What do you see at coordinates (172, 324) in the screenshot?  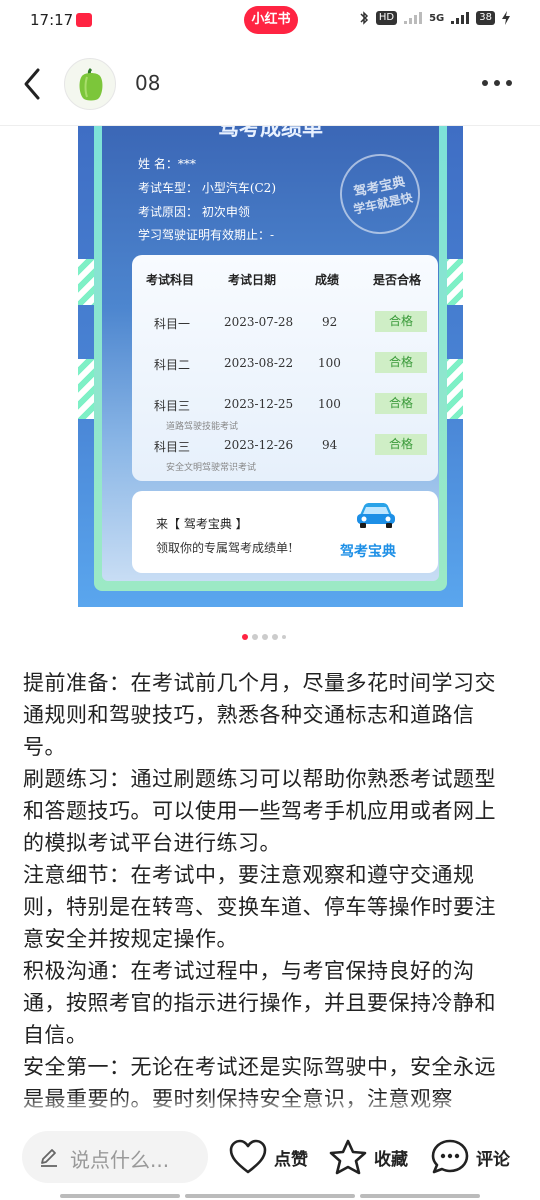 I see `row-subject: 科目一` at bounding box center [172, 324].